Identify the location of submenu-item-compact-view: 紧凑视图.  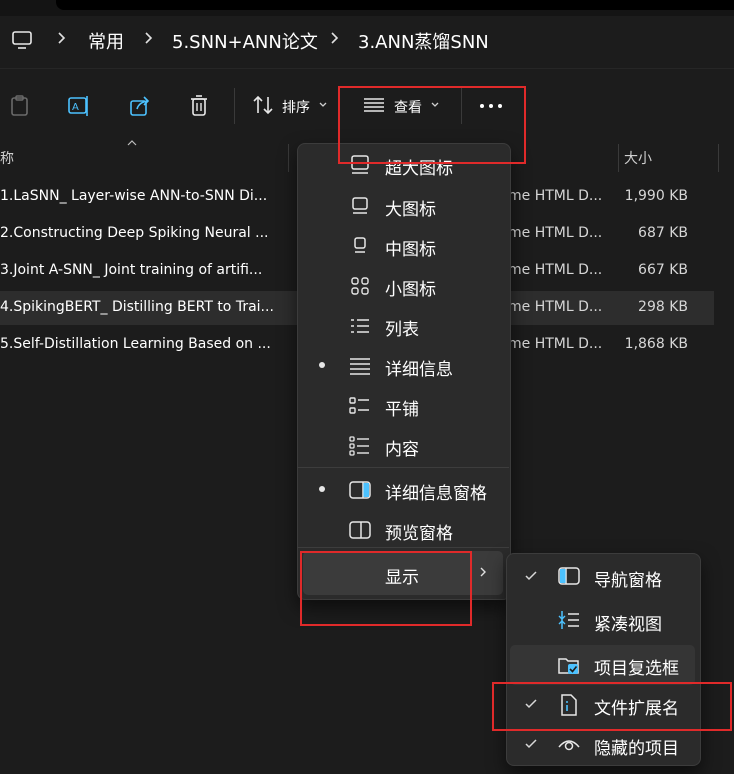
(628, 622).